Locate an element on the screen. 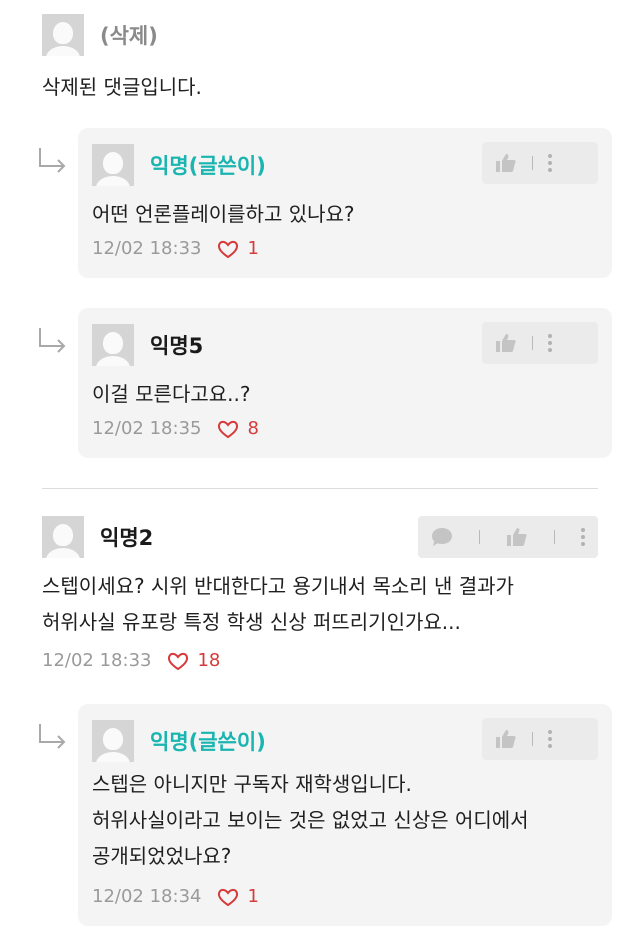 This screenshot has height=952, width=640. reply-card: 익명5 이걸 모른다고요..? 12/02 18:35 8 is located at coordinates (345, 383).